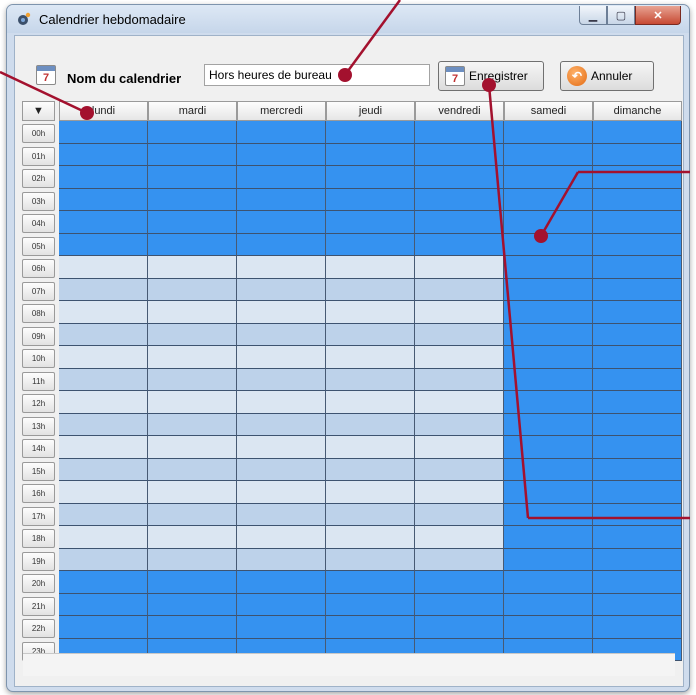  What do you see at coordinates (637, 222) in the screenshot?
I see `grid-cell-dimanche-04h` at bounding box center [637, 222].